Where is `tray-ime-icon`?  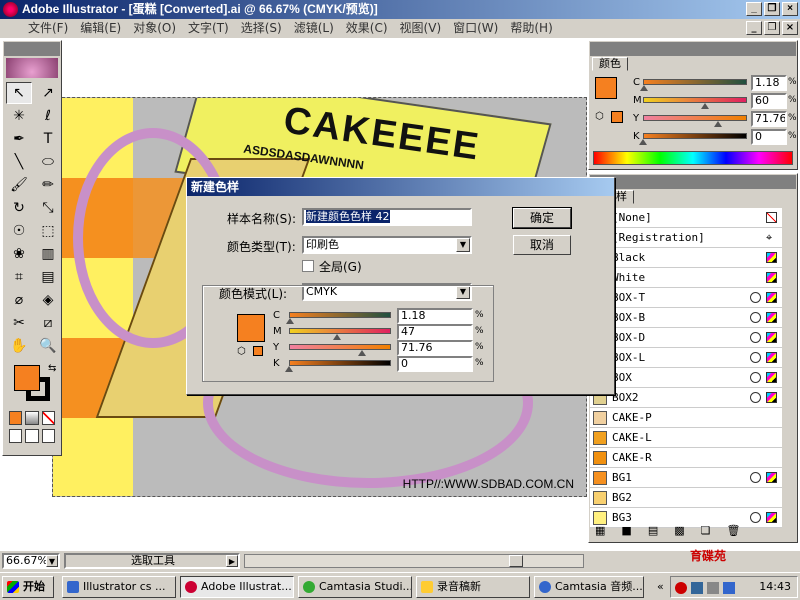
tray-ime-icon is located at coordinates (729, 588).